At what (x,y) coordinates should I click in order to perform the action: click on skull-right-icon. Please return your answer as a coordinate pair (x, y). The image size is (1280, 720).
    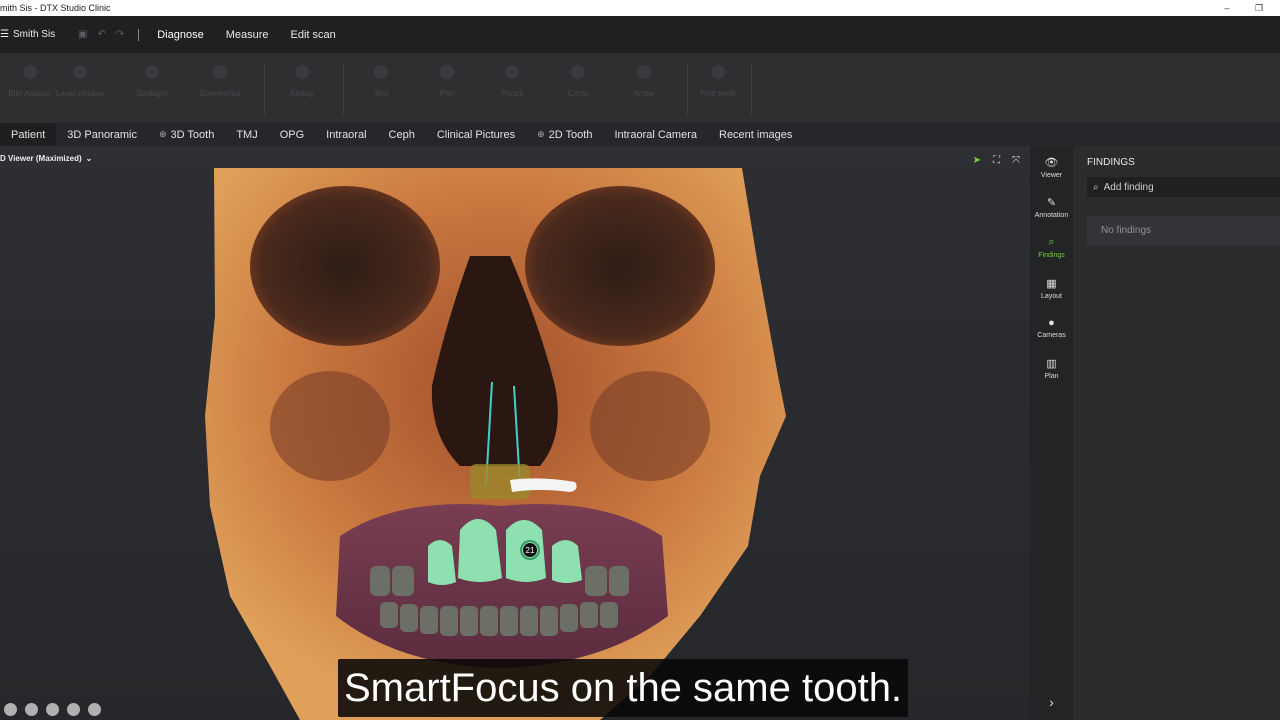
    Looking at the image, I should click on (52, 709).